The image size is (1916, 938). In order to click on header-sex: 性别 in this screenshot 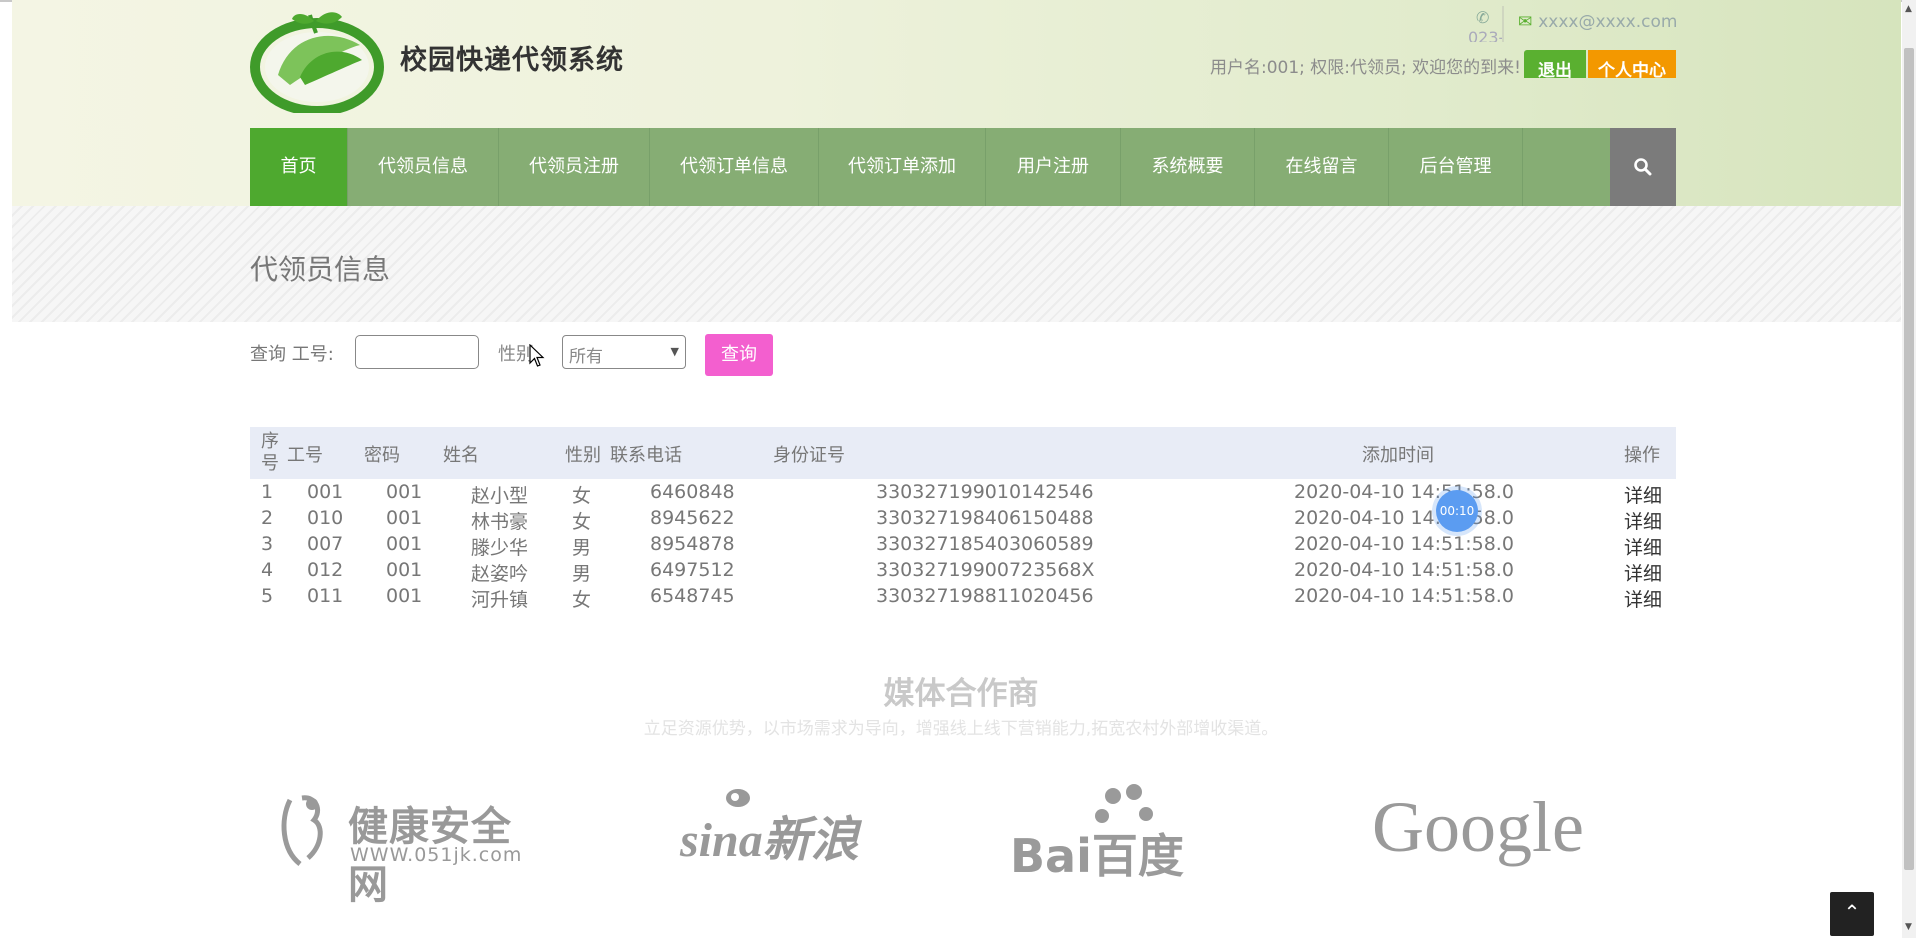, I will do `click(583, 455)`.